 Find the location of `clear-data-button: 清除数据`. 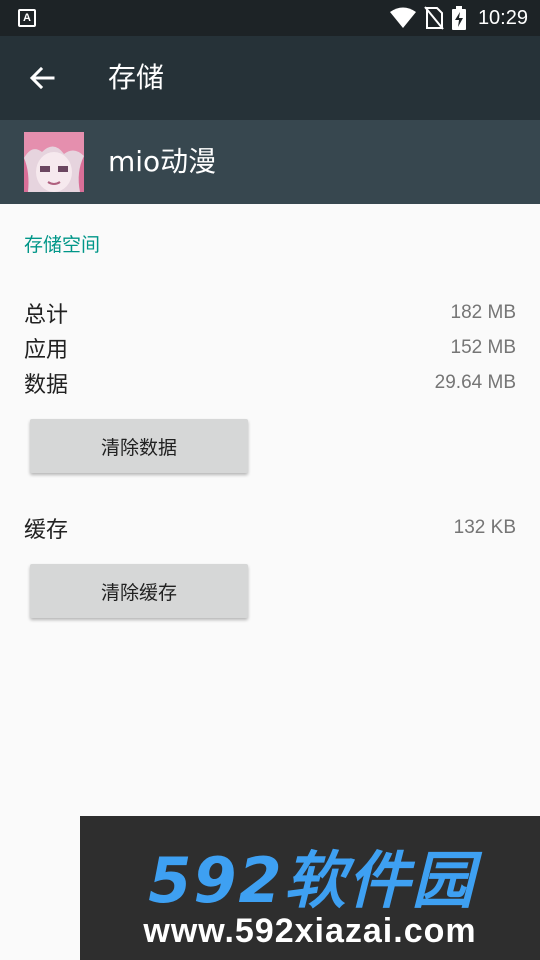

clear-data-button: 清除数据 is located at coordinates (139, 446).